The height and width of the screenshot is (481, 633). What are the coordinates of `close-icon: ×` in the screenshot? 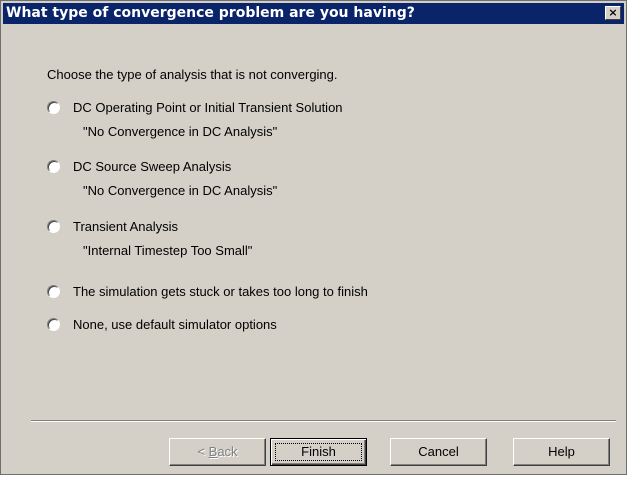 It's located at (613, 12).